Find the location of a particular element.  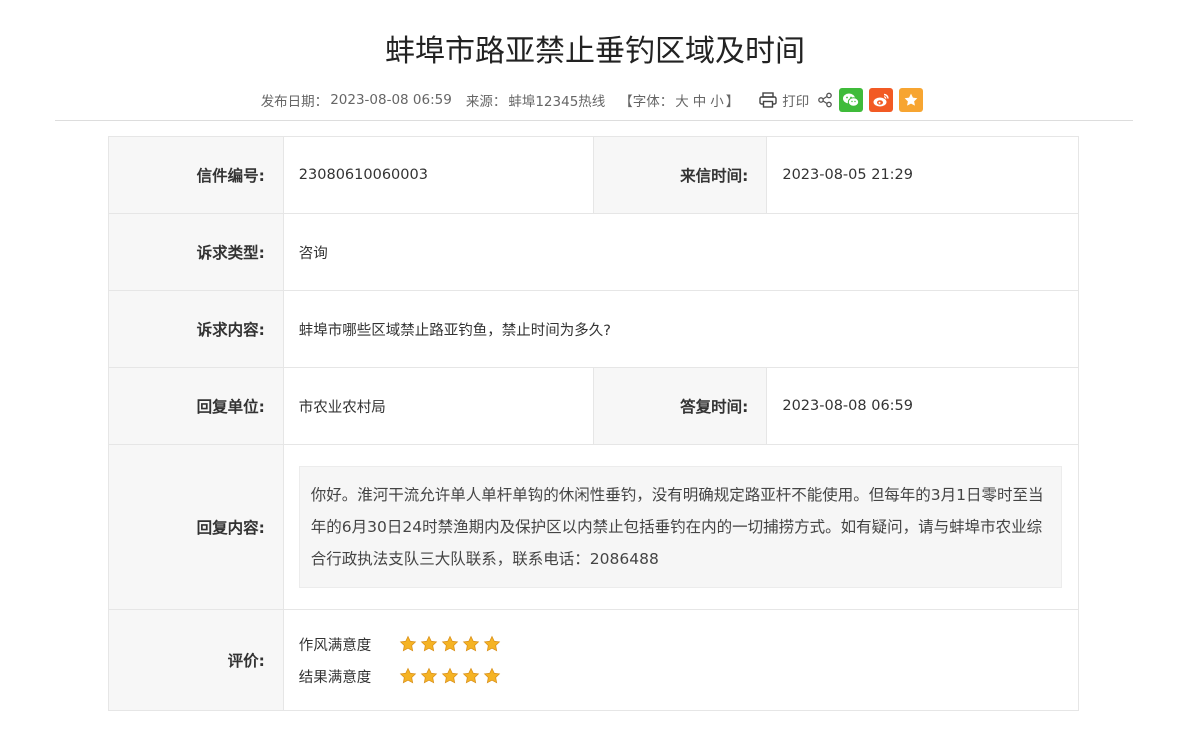

share-icon is located at coordinates (825, 100).